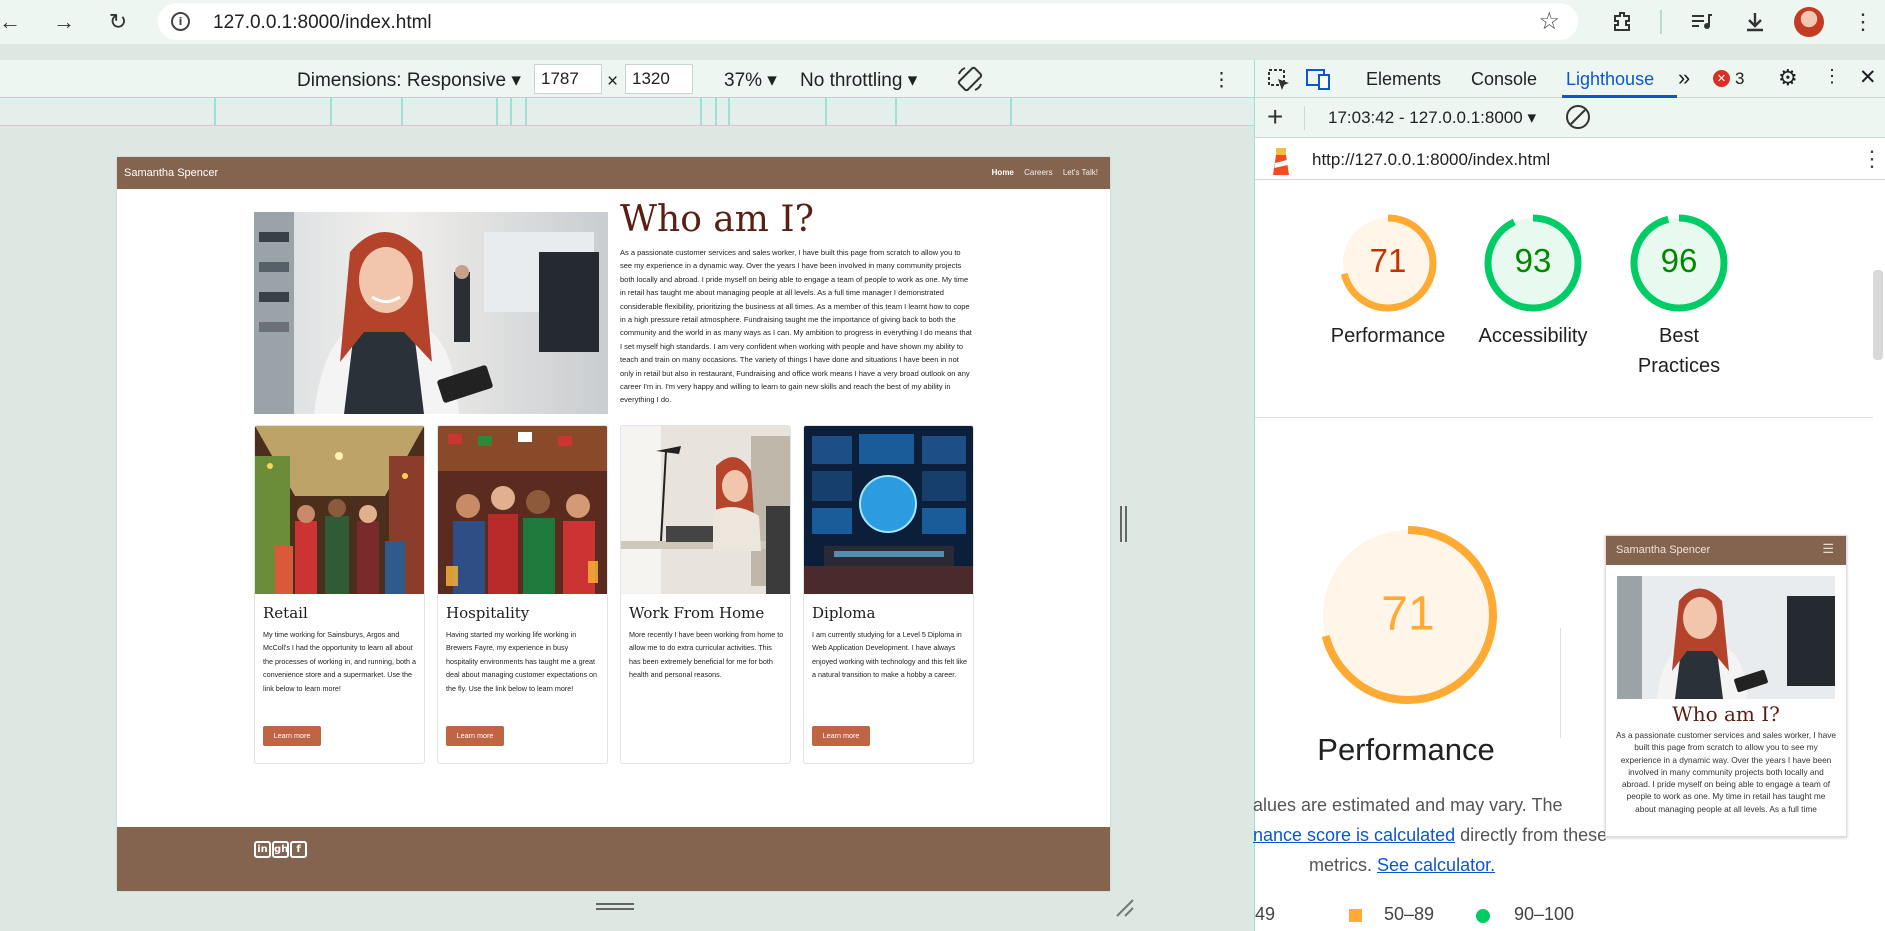 Image resolution: width=1885 pixels, height=931 pixels. Describe the element at coordinates (1275, 117) in the screenshot. I see `new-report-icon: +` at that location.